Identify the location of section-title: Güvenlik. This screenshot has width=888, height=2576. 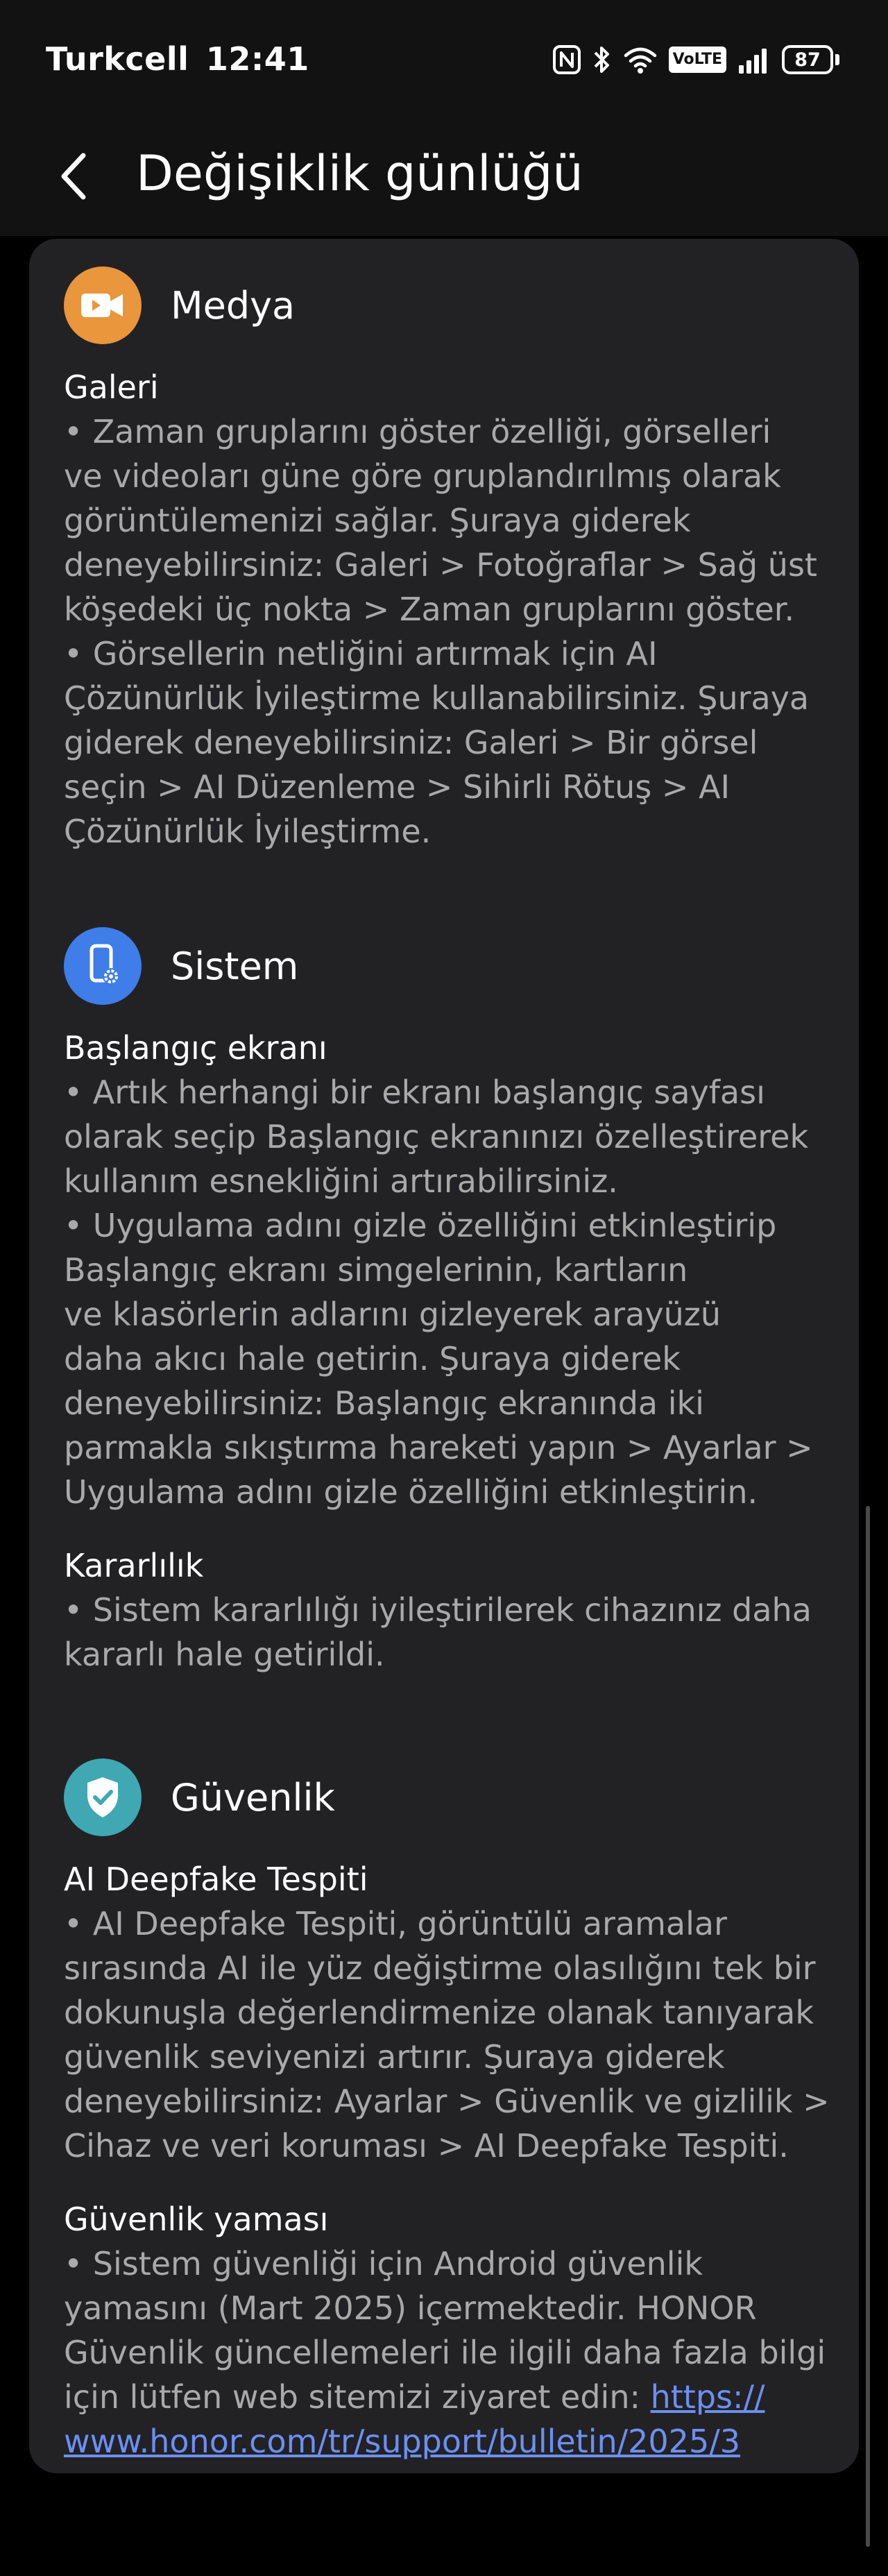
(253, 1798).